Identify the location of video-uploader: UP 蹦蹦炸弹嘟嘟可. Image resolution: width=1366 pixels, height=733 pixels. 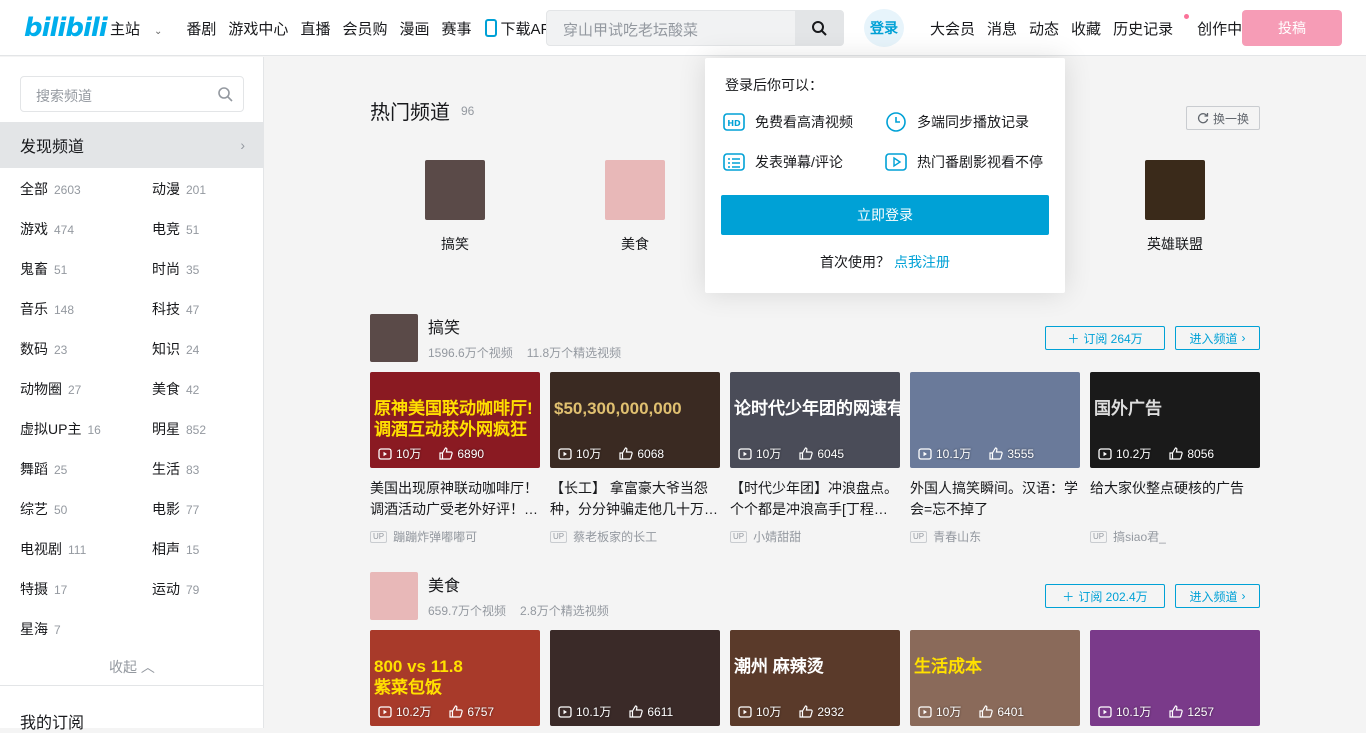
(455, 536).